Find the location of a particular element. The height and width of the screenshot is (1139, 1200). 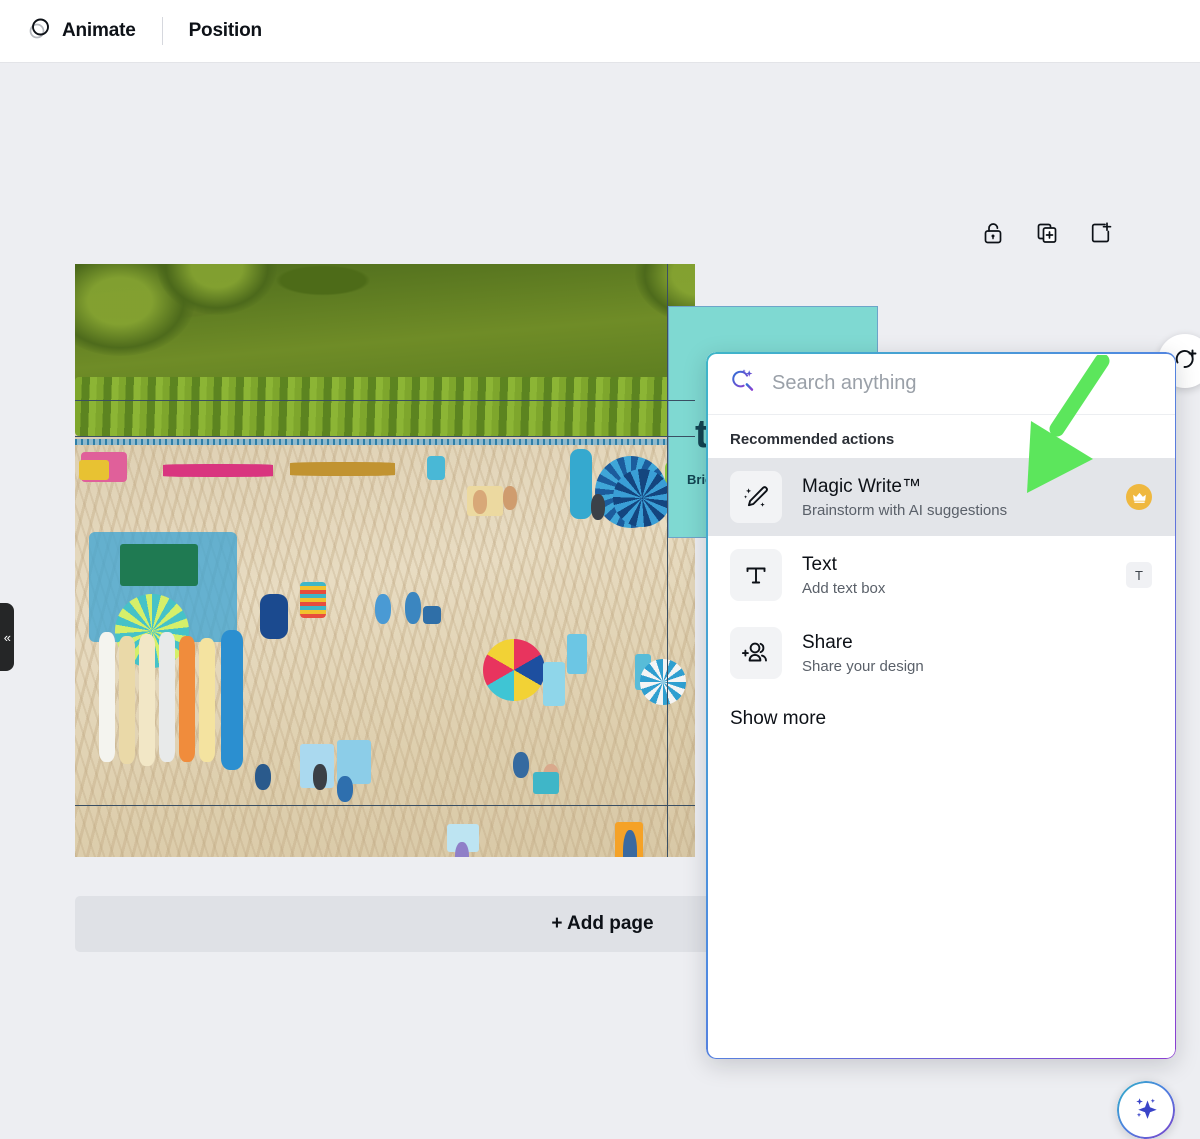

guide-line-v1 is located at coordinates (667, 560).